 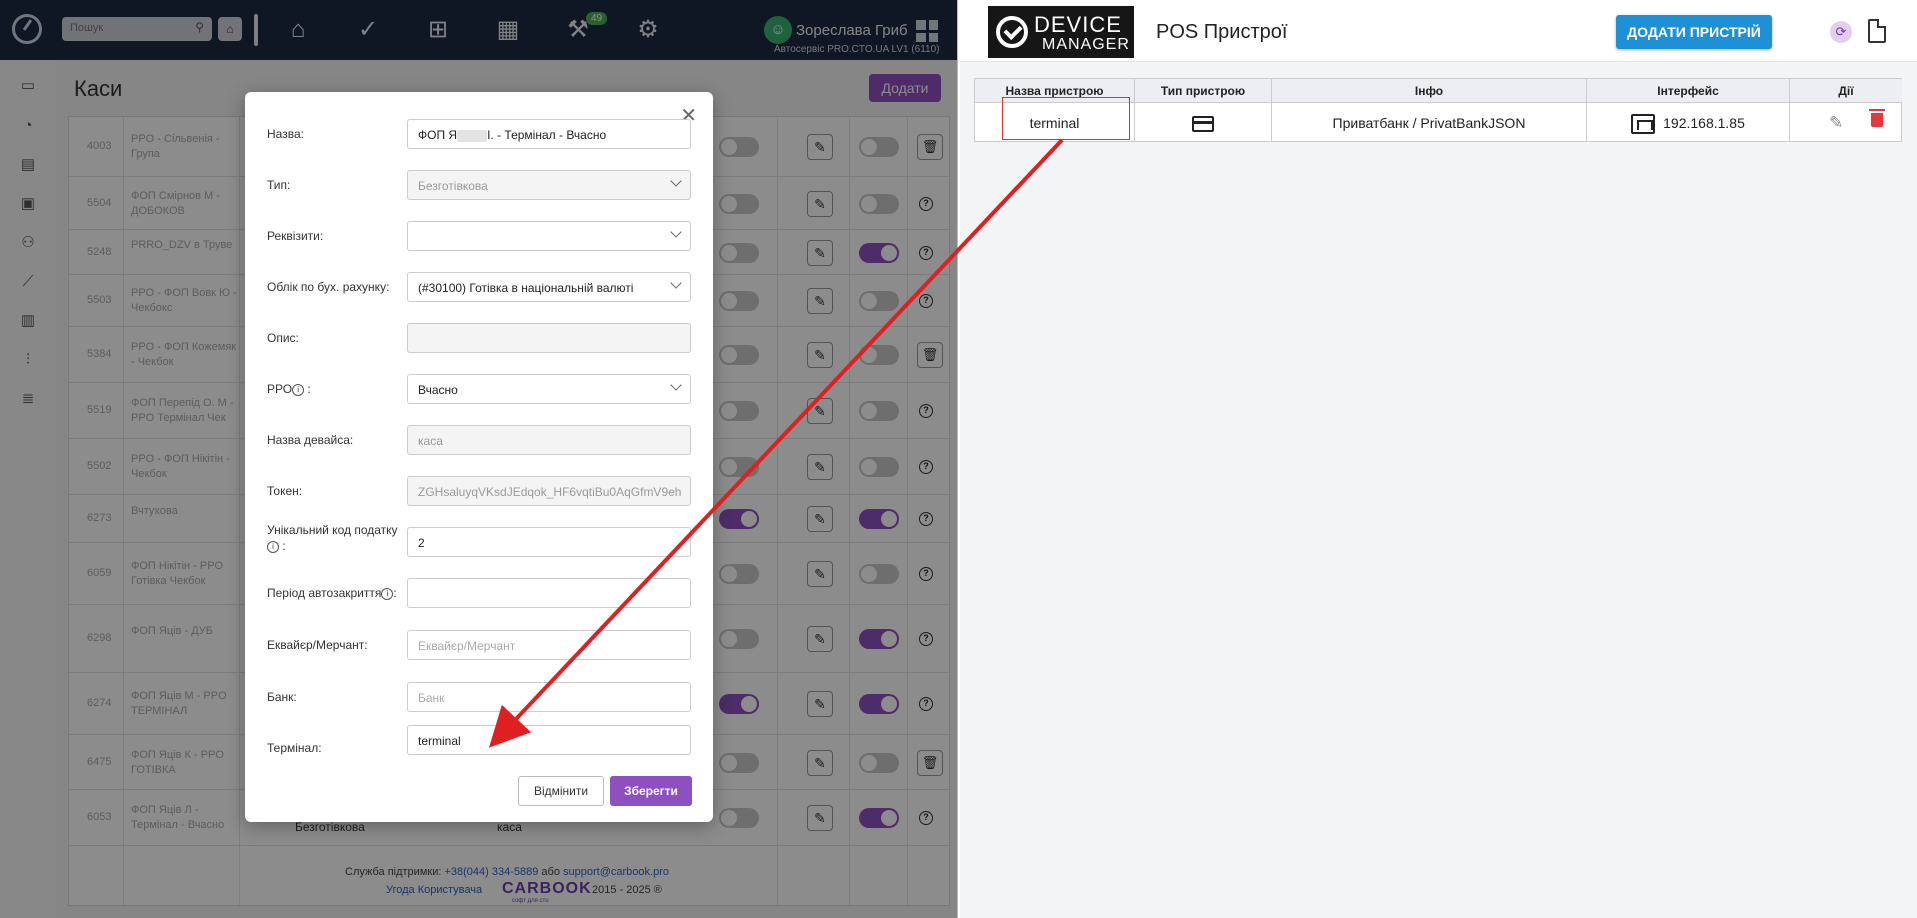 I want to click on rro-label-text: РРО, so click(x=280, y=389).